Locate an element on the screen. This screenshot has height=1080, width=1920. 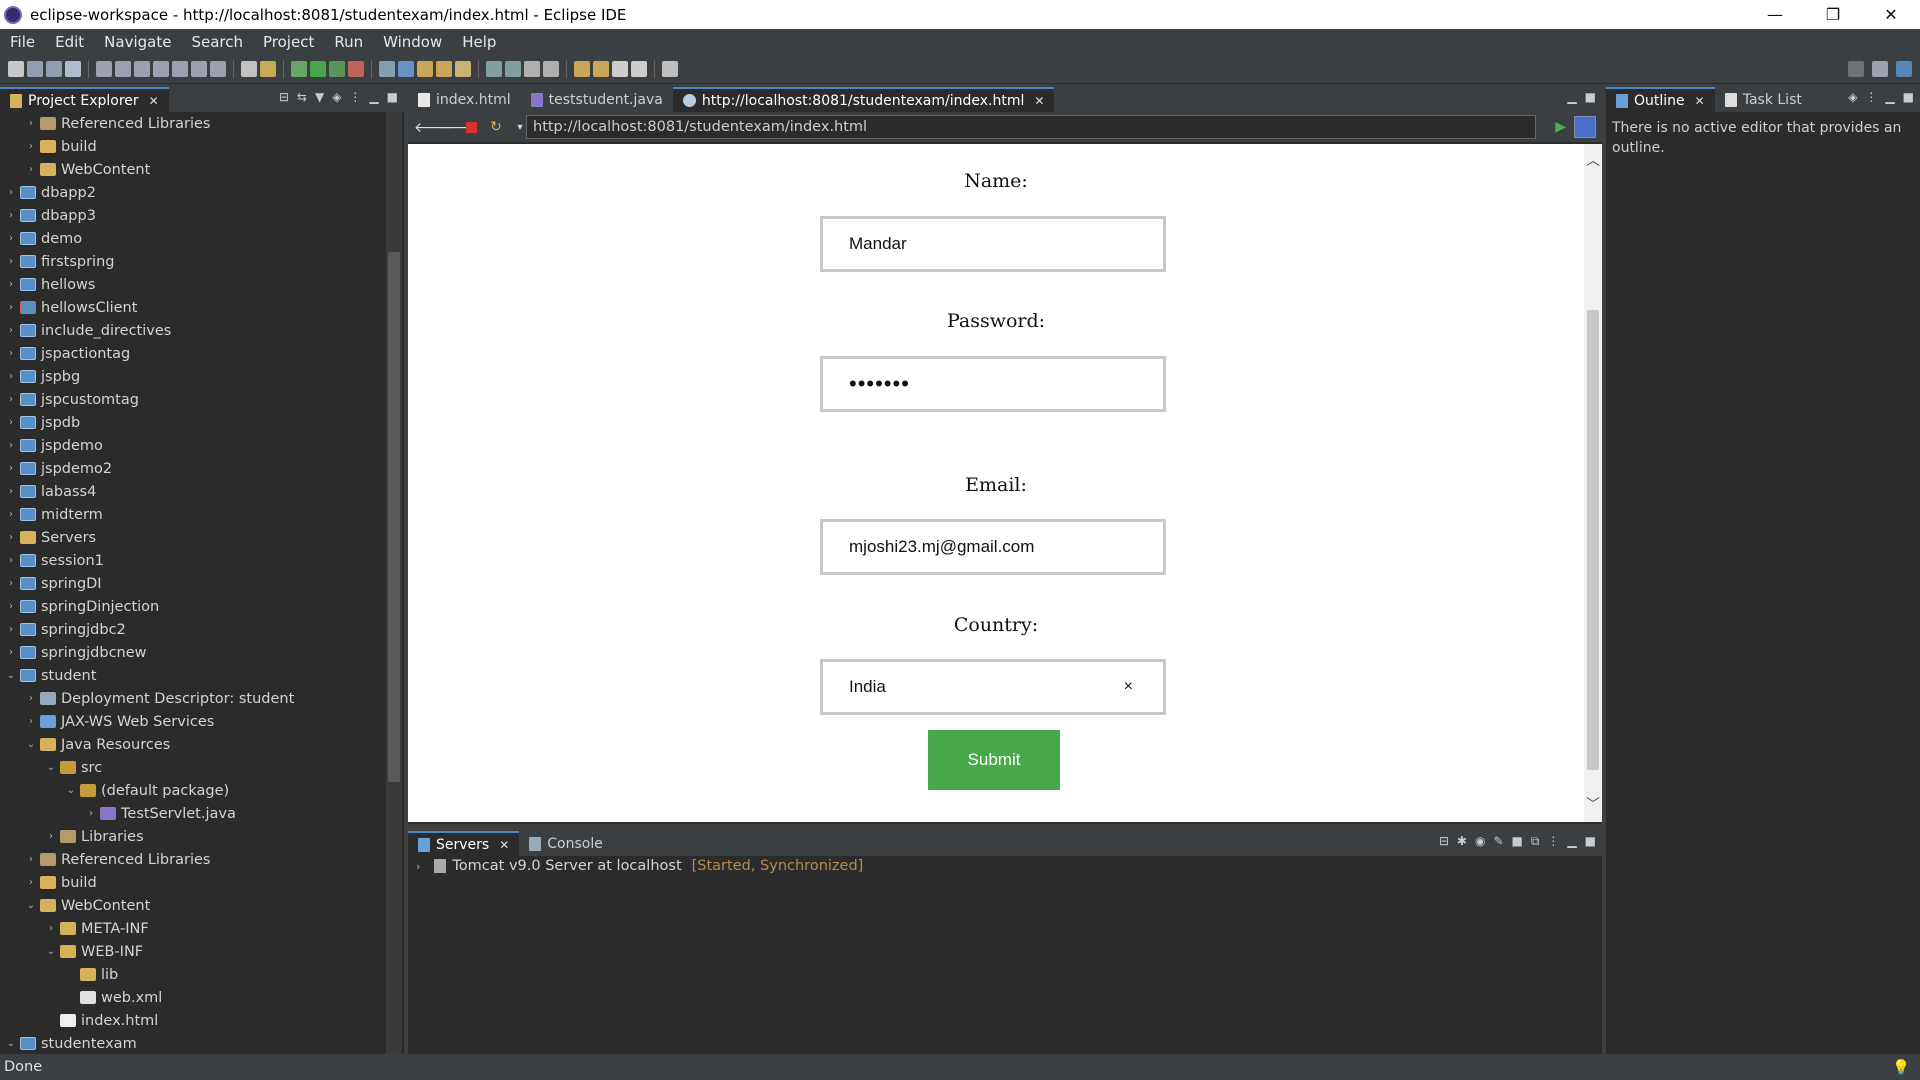
tree-item: › JAX-WS Web Services is located at coordinates (191, 721).